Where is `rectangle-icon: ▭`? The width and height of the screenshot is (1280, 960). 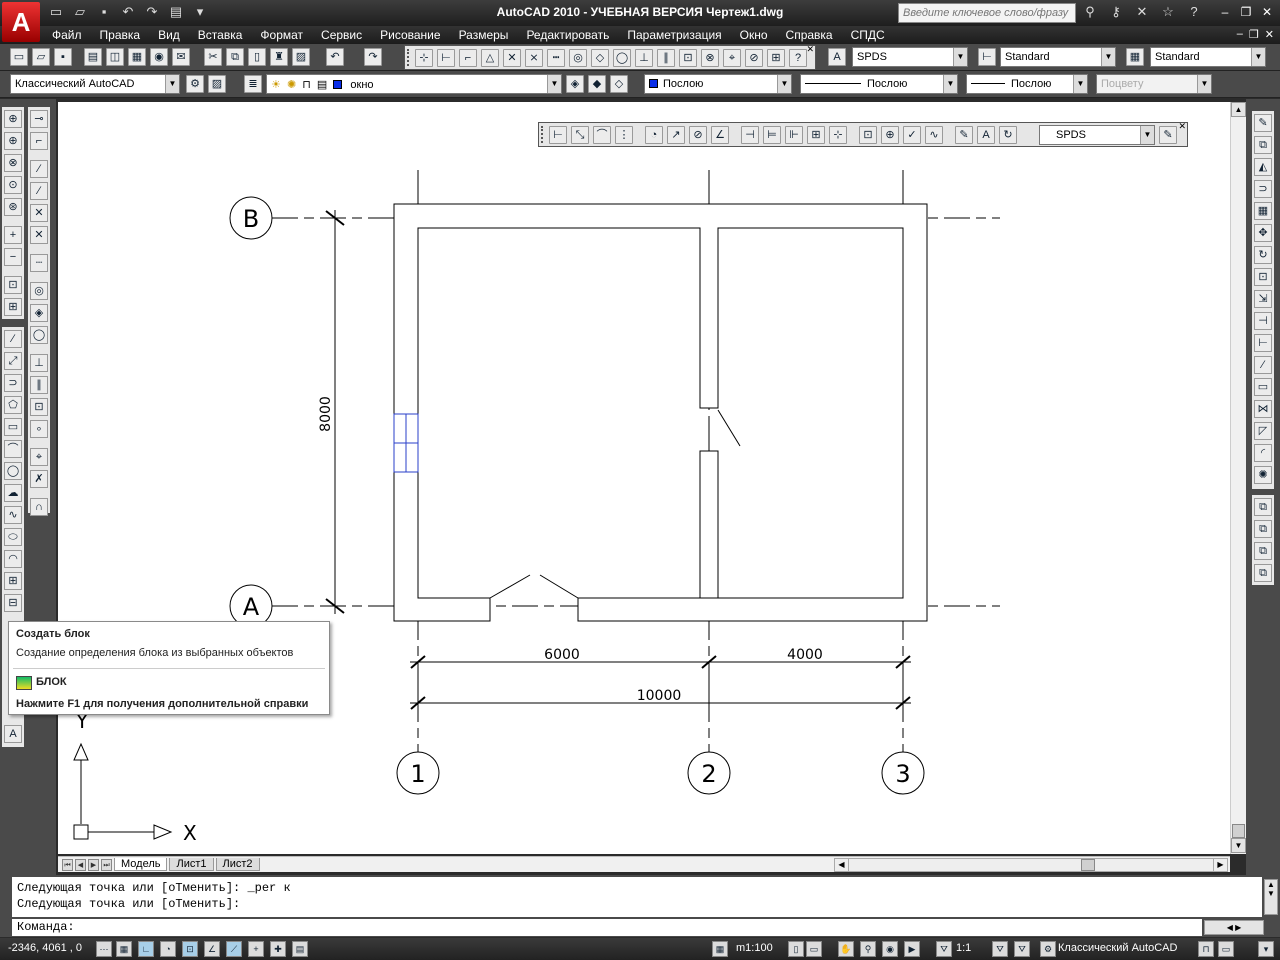 rectangle-icon: ▭ is located at coordinates (13, 427).